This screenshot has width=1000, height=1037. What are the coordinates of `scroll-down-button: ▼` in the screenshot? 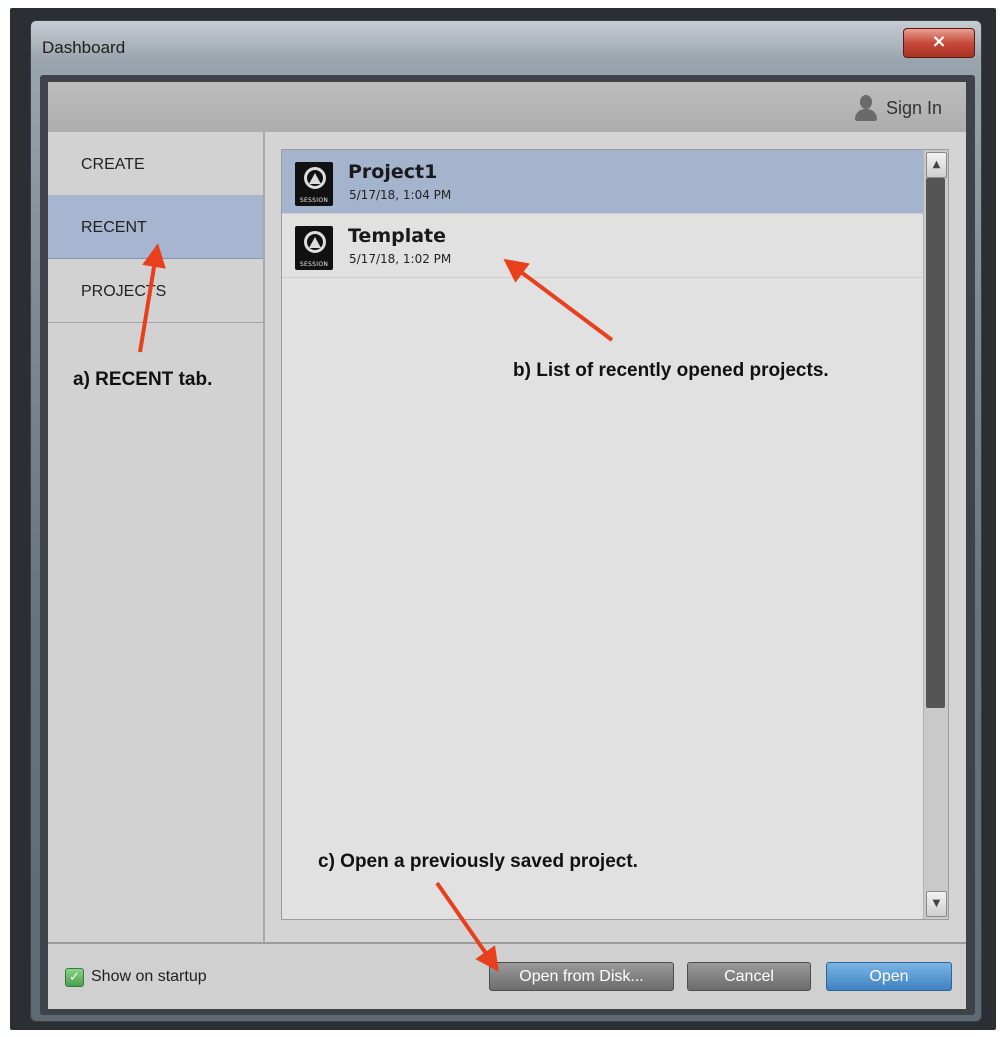 It's located at (936, 904).